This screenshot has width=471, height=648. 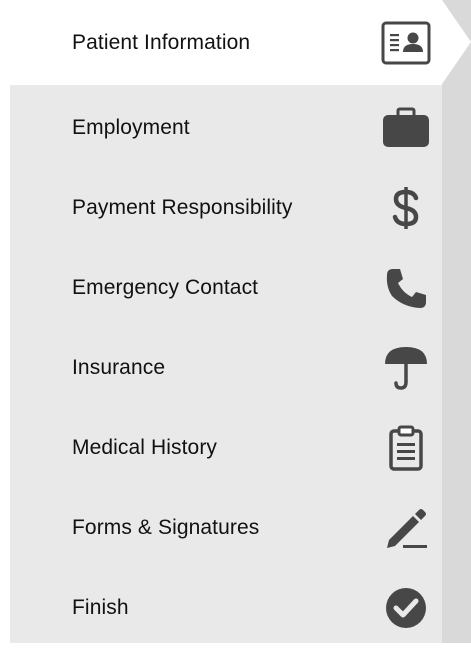 I want to click on nav-item-label: Employment, so click(x=131, y=127).